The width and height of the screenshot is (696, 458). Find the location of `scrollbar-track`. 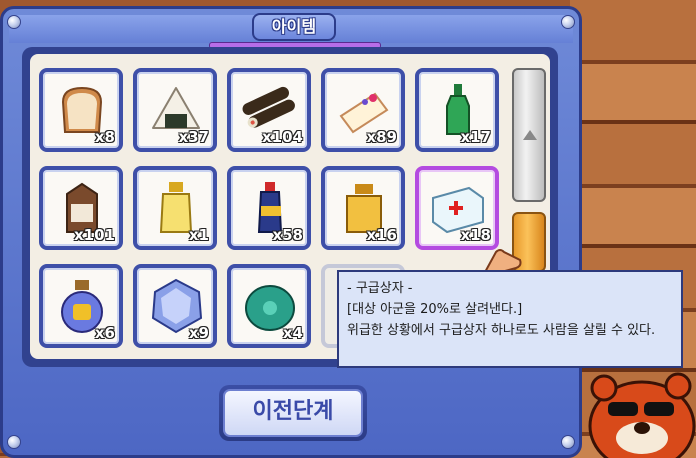

scrollbar-track is located at coordinates (529, 135).